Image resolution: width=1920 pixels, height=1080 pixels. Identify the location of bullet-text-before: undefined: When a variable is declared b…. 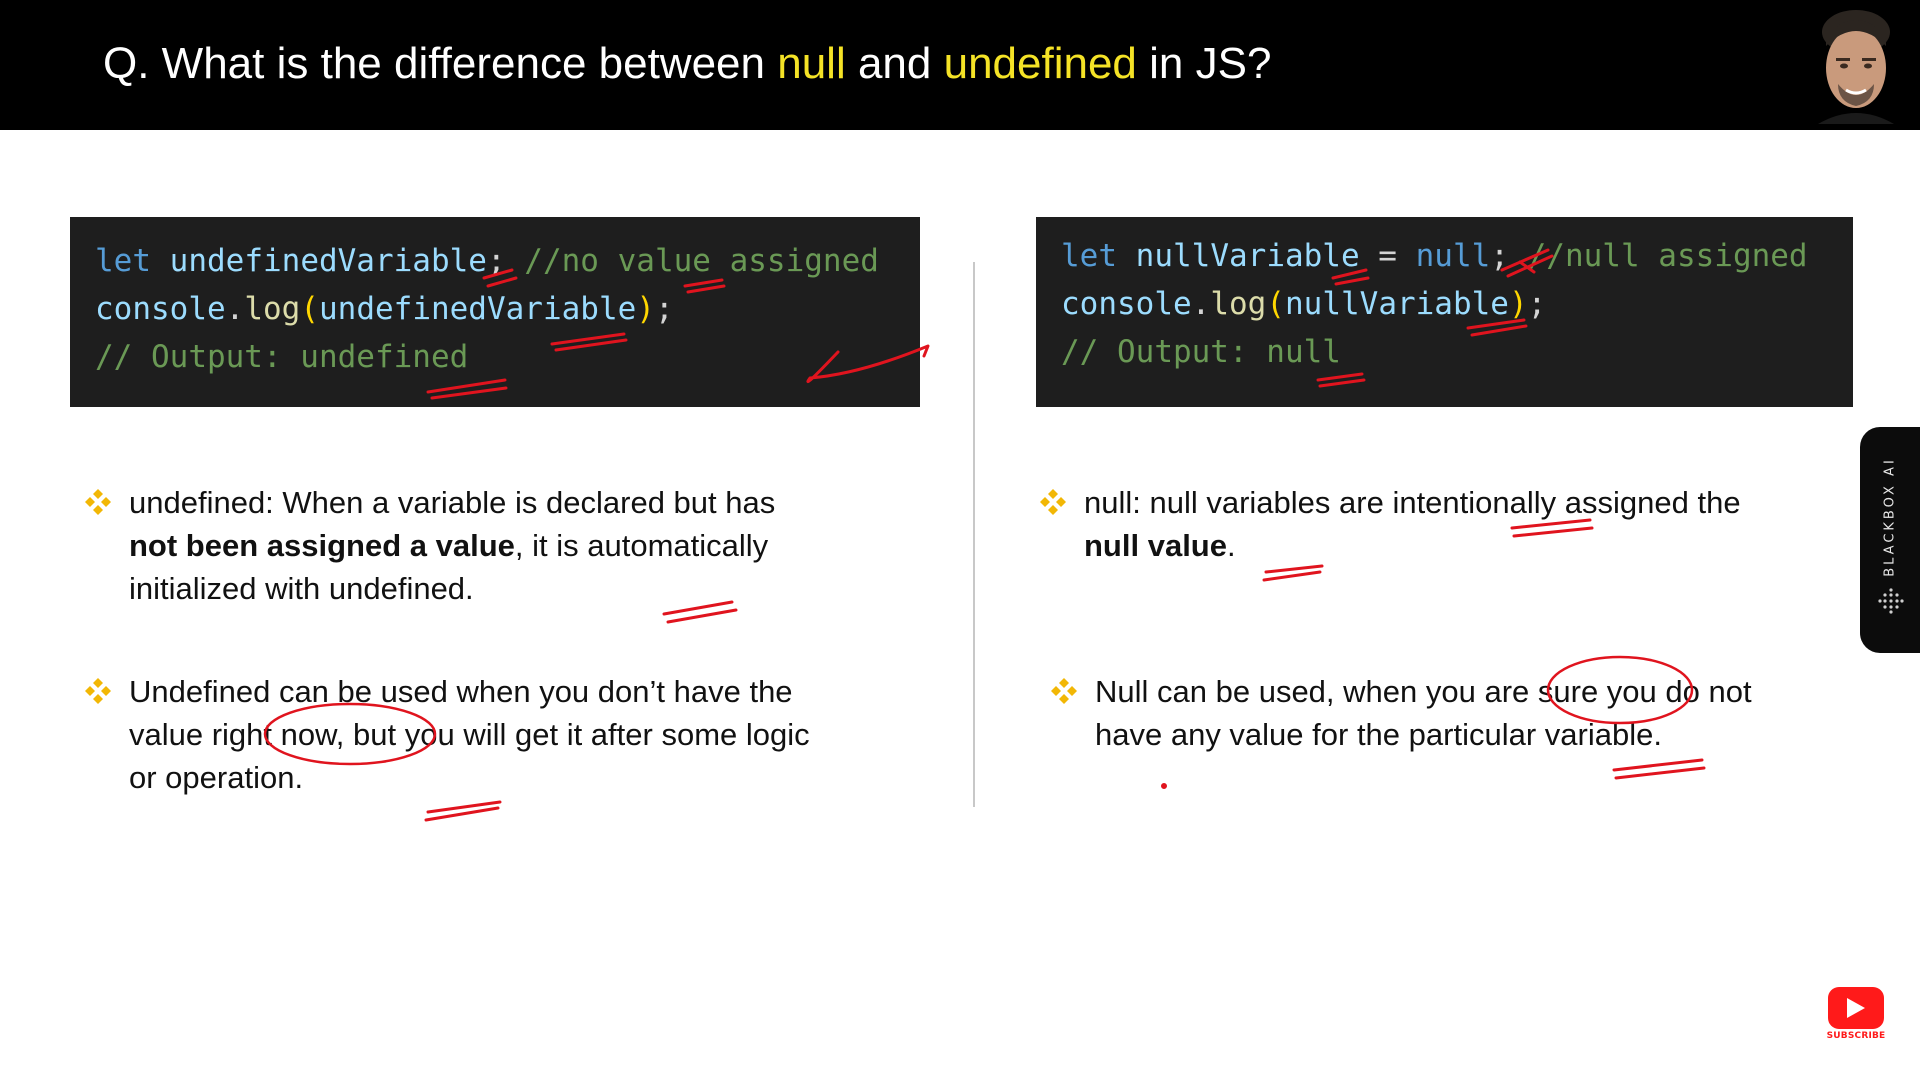
(452, 502).